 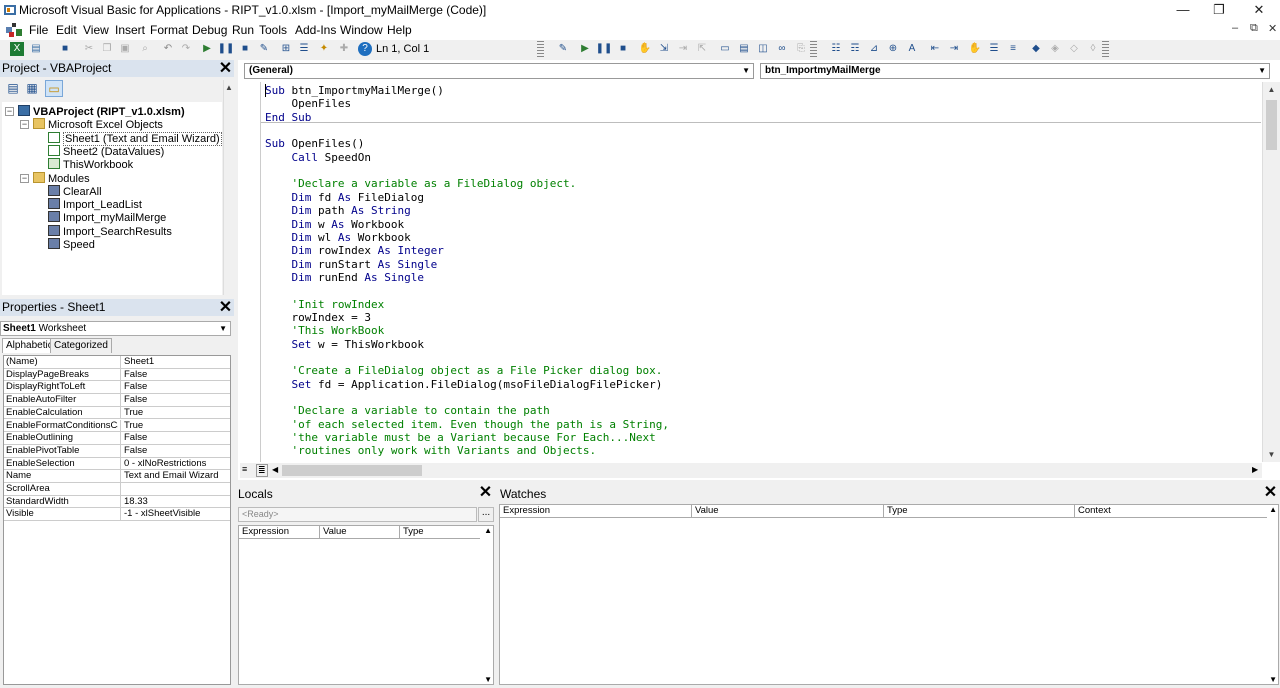 I want to click on property-row: EnableSelection 0 - xlNoRestrictions, so click(x=117, y=464).